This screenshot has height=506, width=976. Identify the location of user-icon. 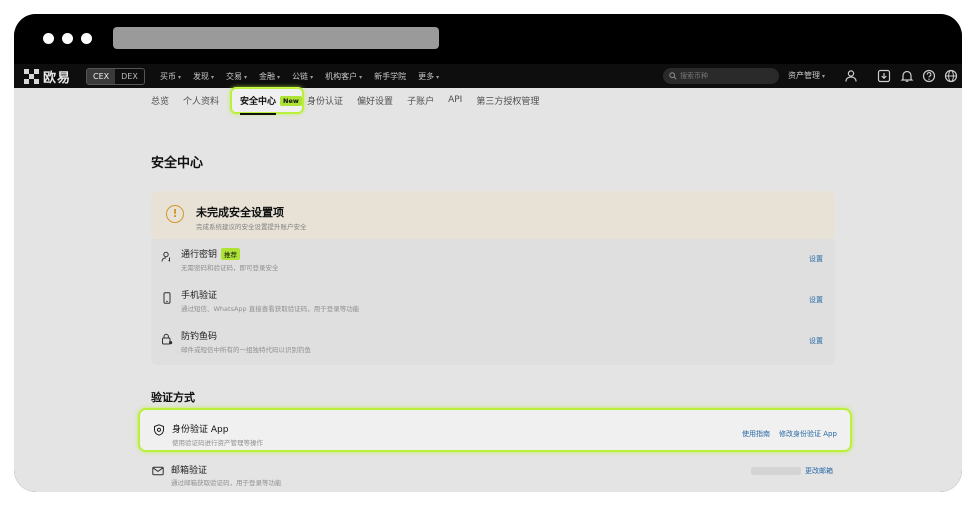
(851, 76).